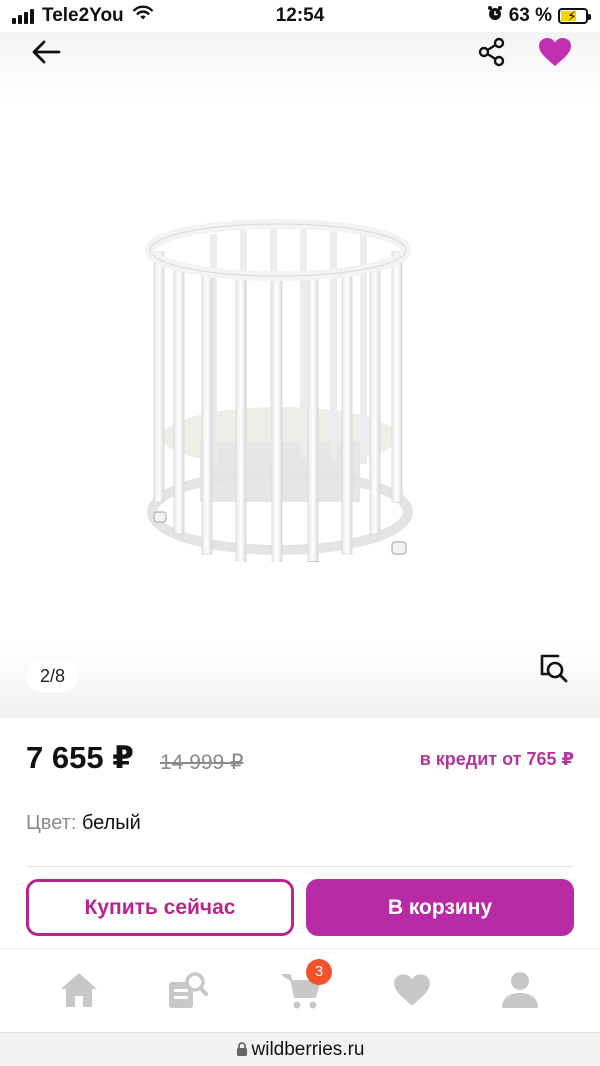 The image size is (600, 1066). I want to click on divider, so click(300, 866).